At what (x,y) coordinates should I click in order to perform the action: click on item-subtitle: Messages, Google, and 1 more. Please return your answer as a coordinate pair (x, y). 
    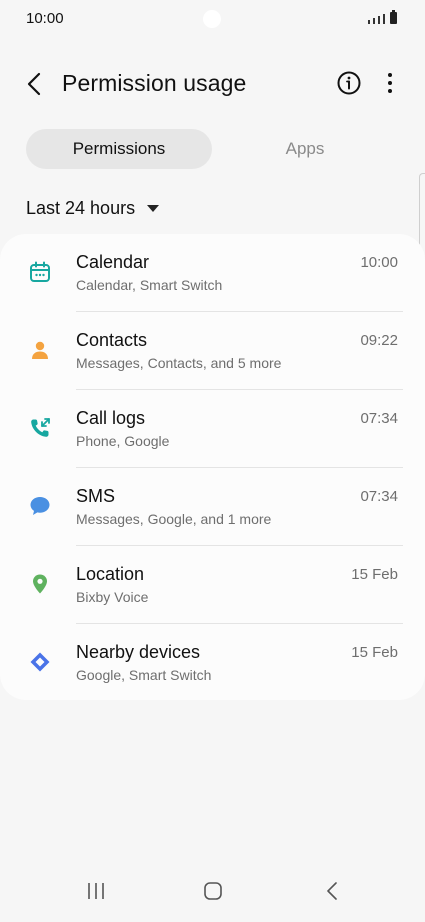
    Looking at the image, I should click on (174, 519).